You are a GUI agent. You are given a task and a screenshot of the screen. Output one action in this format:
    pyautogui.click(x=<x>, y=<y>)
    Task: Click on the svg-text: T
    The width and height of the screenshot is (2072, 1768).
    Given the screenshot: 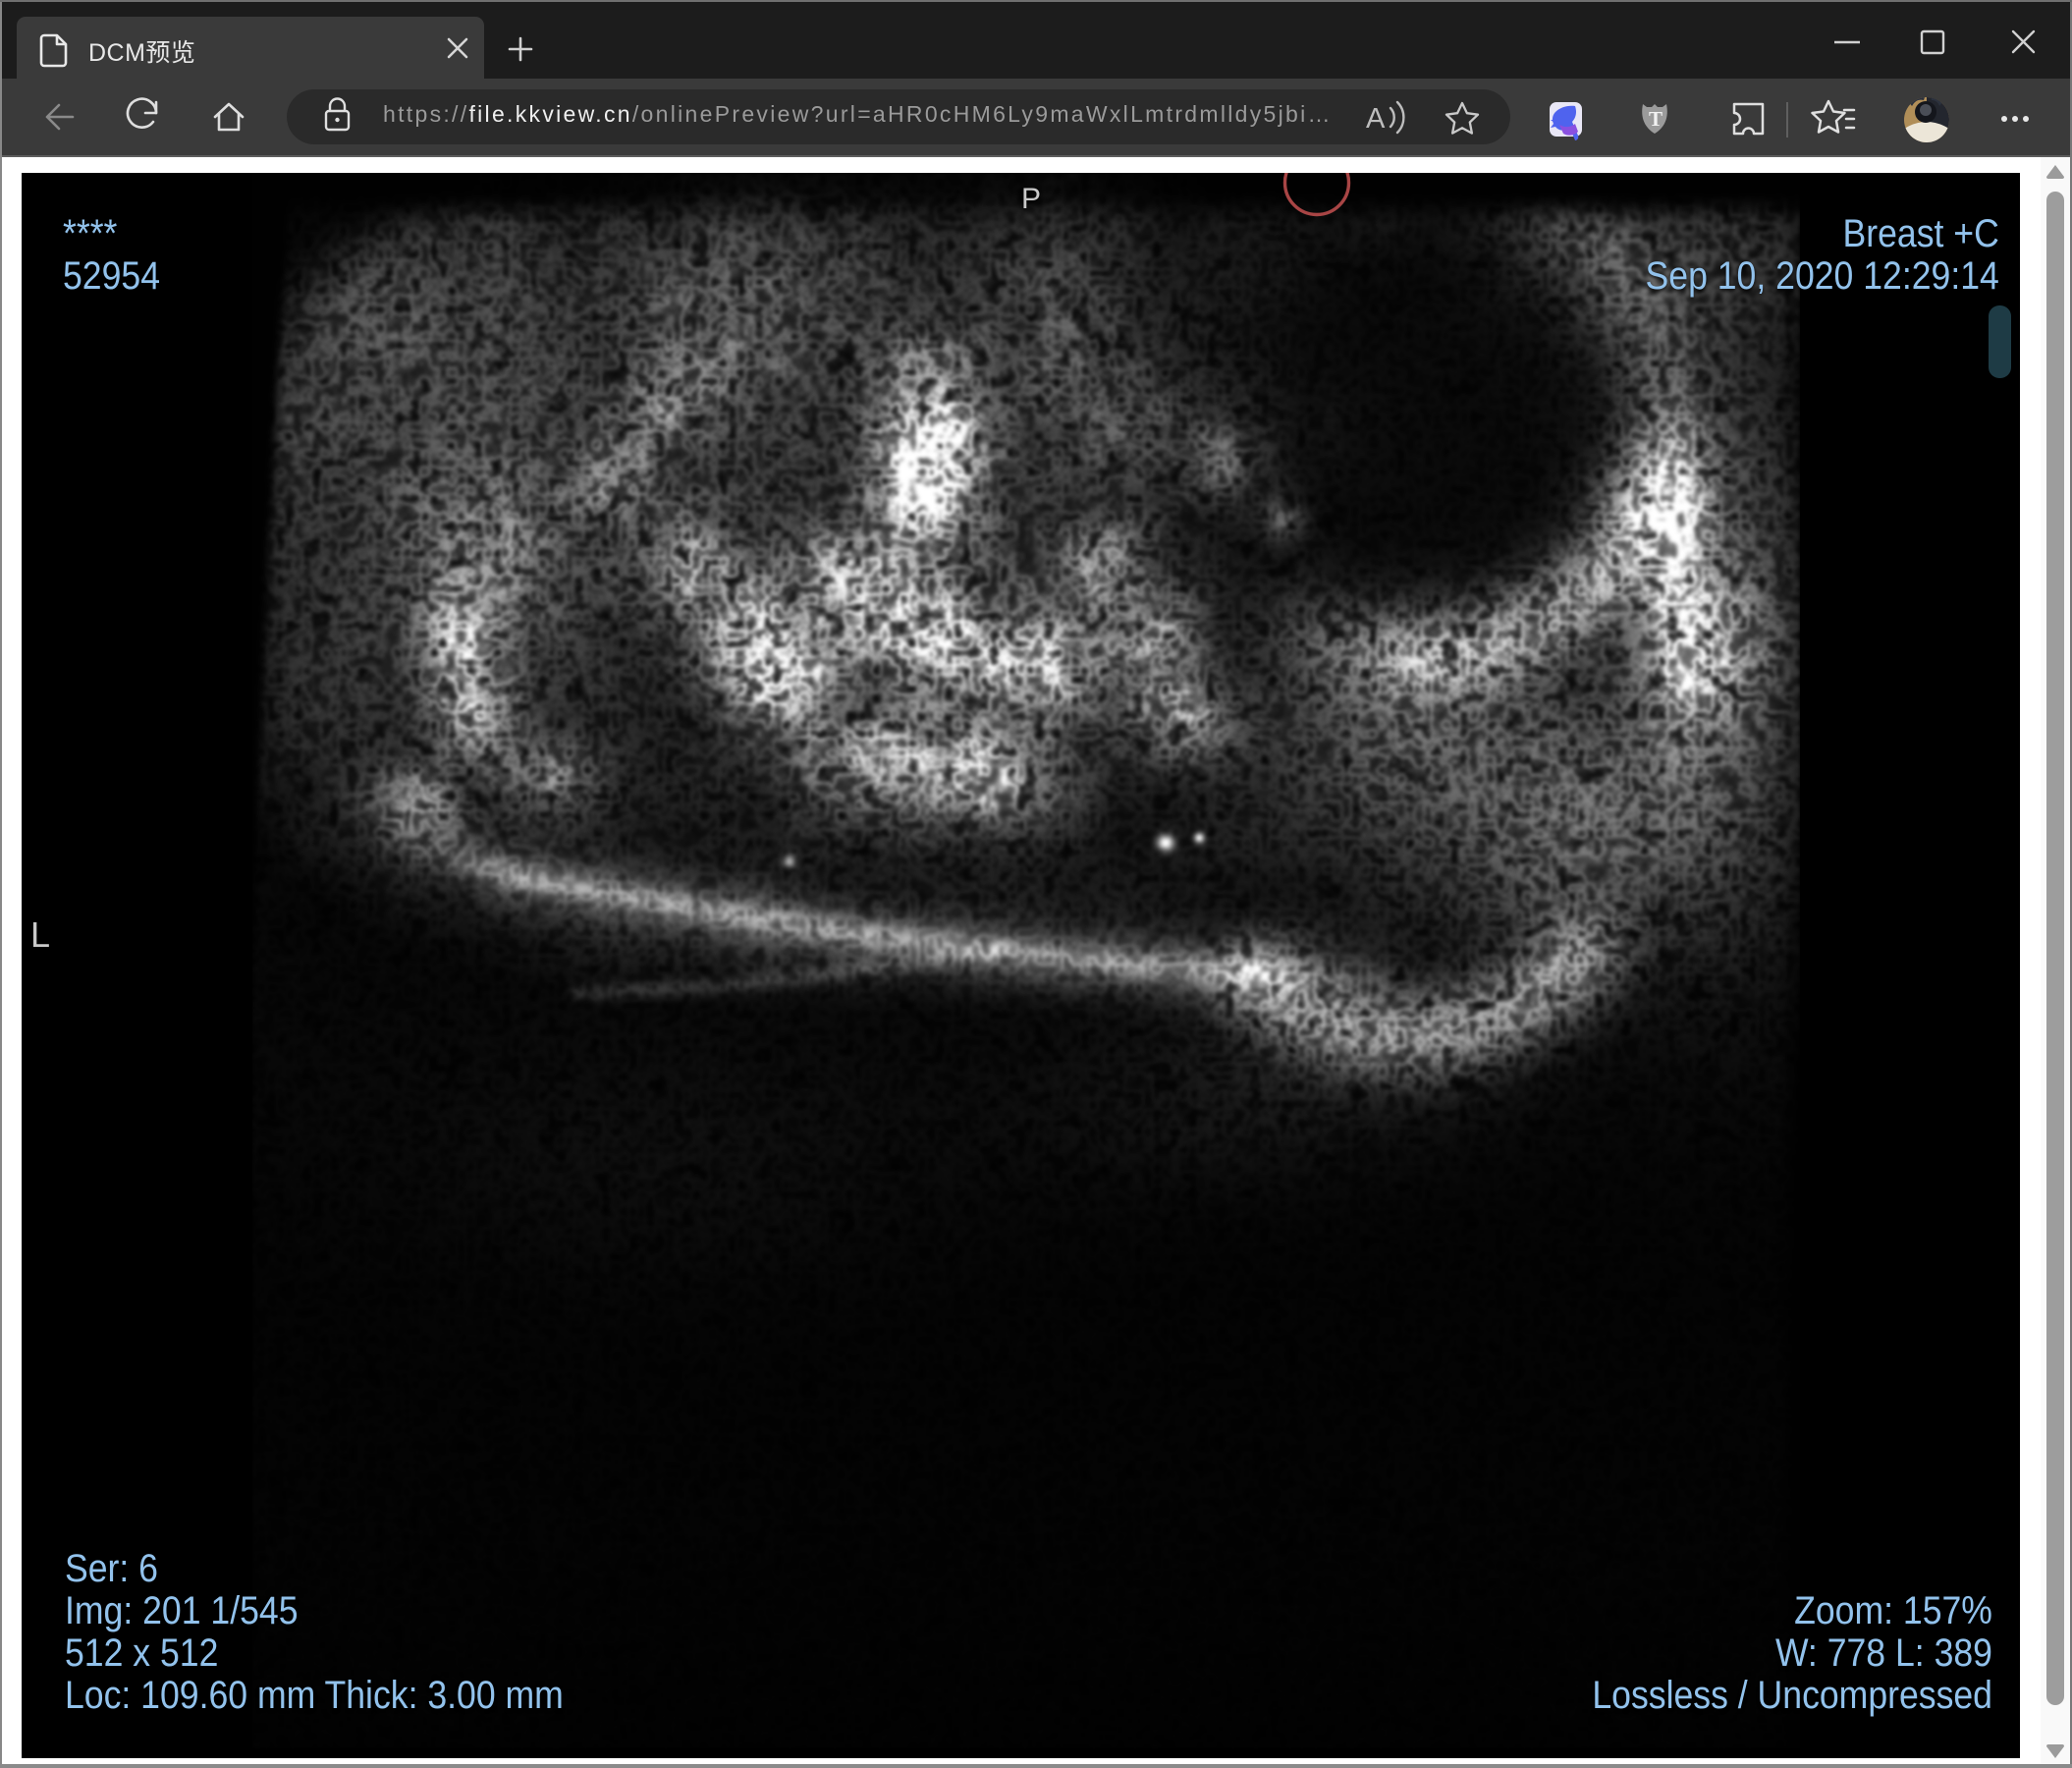 What is the action you would take?
    pyautogui.click(x=1656, y=119)
    